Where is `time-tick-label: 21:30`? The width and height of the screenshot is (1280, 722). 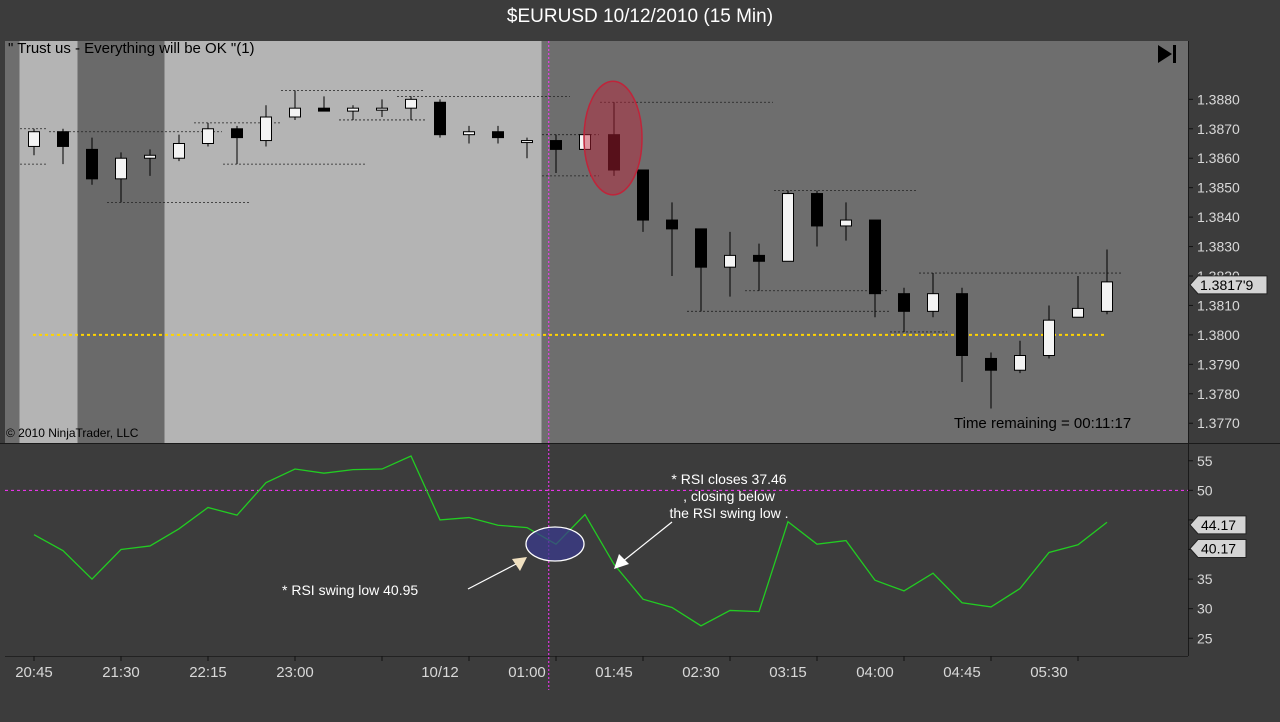 time-tick-label: 21:30 is located at coordinates (121, 672).